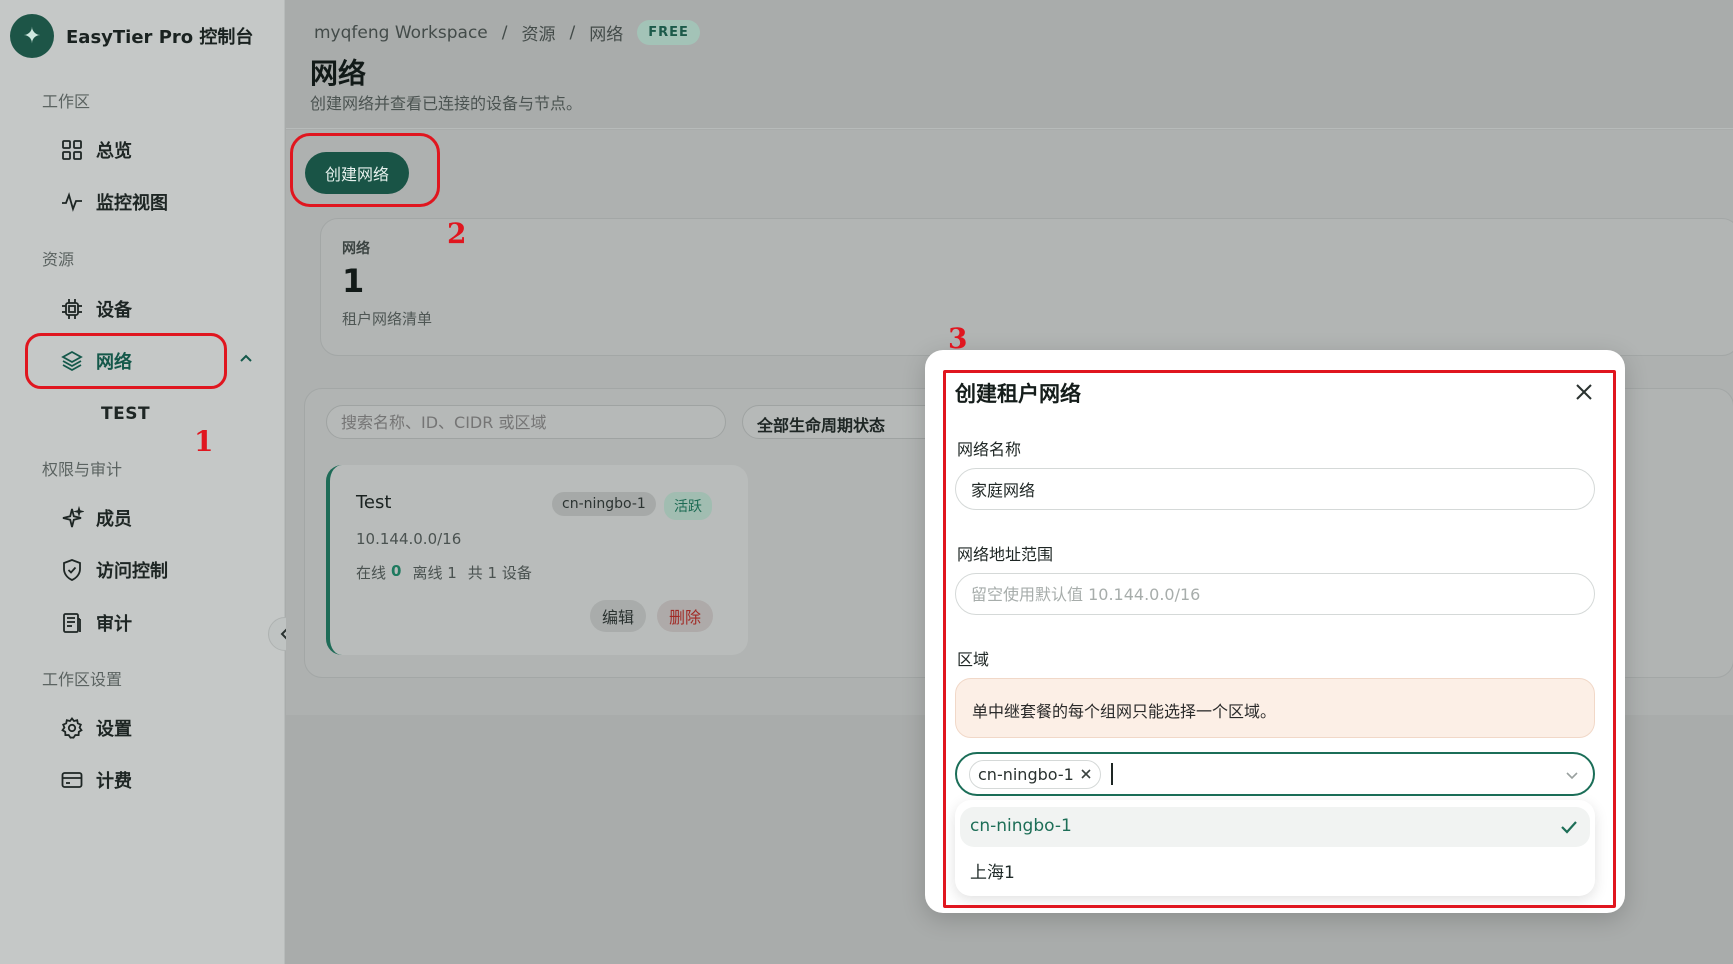  I want to click on sidebar-item-label: 总览, so click(114, 151).